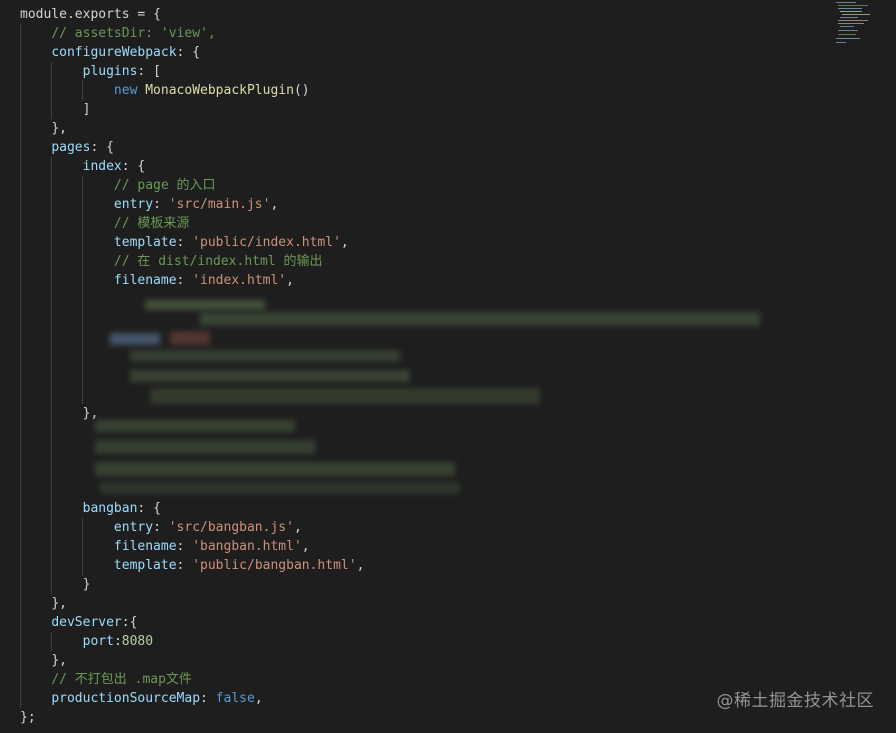 The height and width of the screenshot is (733, 896). Describe the element at coordinates (428, 223) in the screenshot. I see `code-line: // 模板来源` at that location.